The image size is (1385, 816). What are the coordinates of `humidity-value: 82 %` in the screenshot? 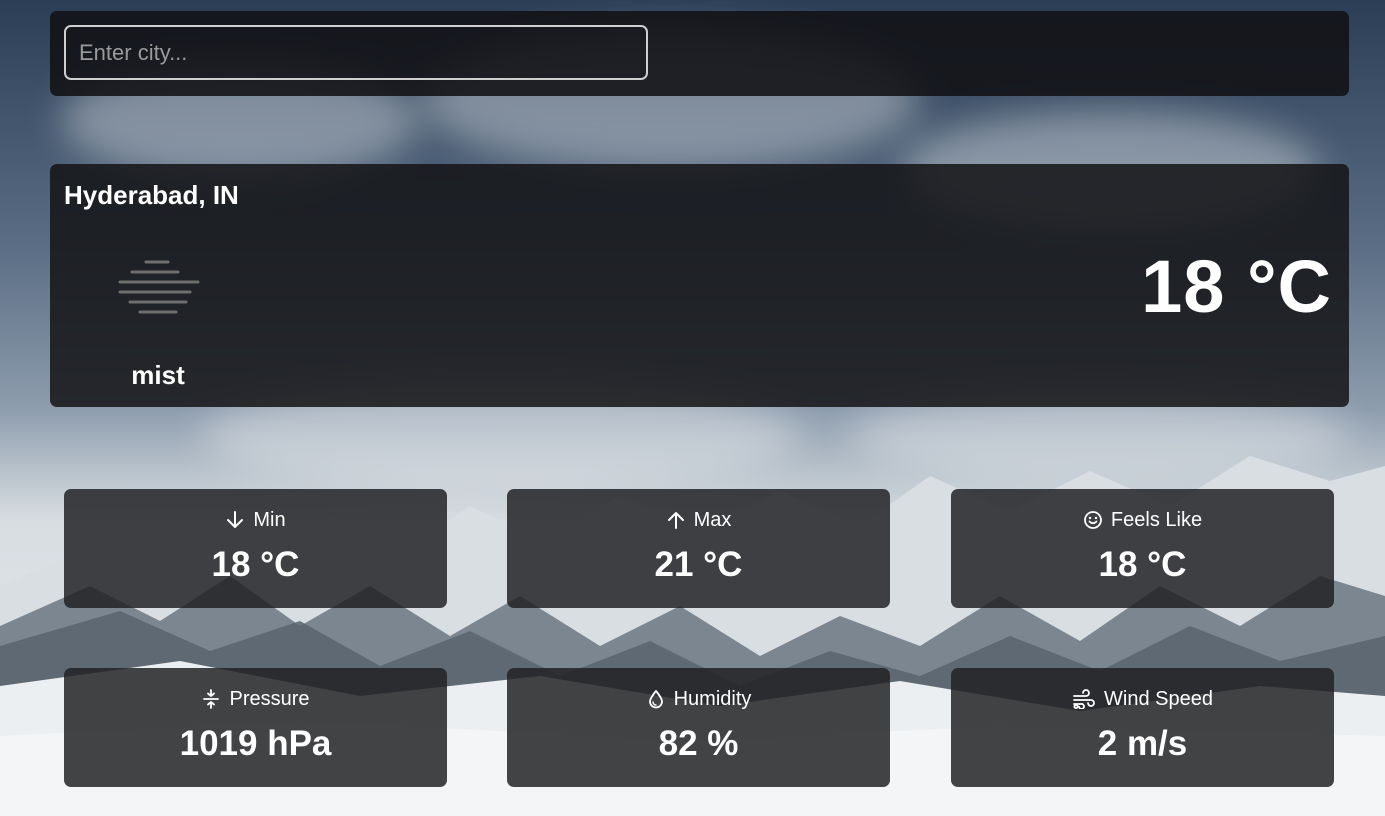 It's located at (698, 743).